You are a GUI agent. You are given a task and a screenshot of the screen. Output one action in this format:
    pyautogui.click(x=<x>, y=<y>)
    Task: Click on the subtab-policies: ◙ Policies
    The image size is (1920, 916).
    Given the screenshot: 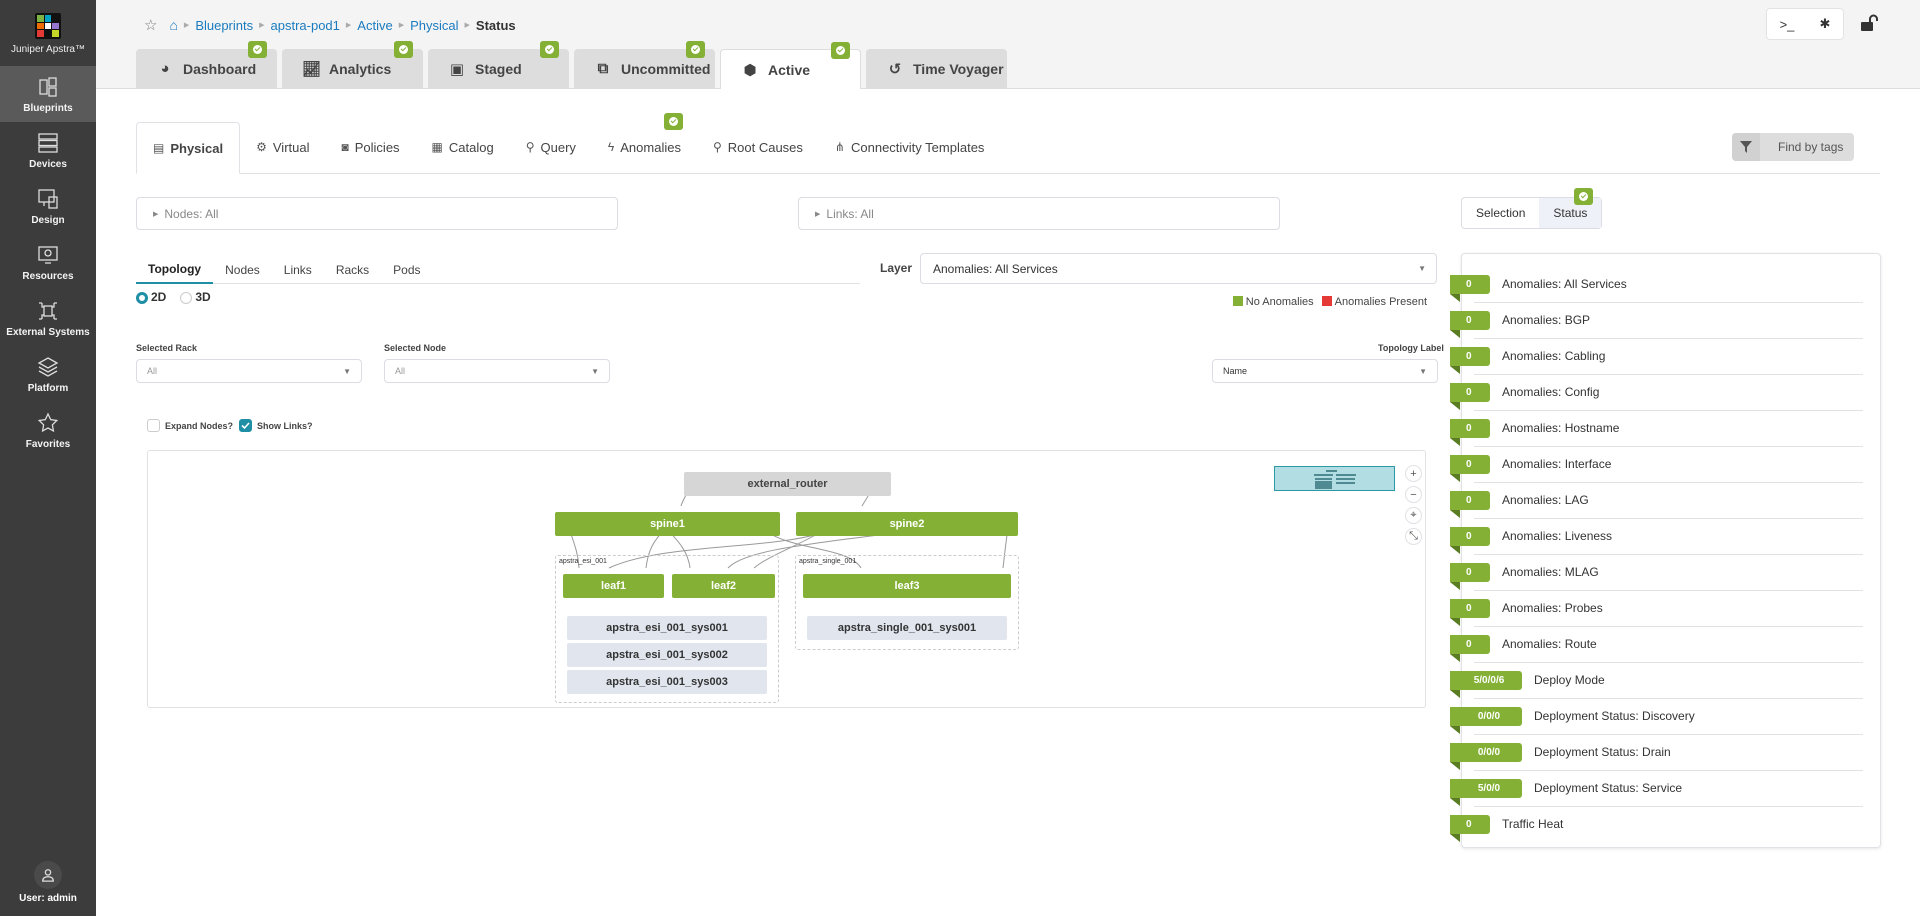 What is the action you would take?
    pyautogui.click(x=371, y=147)
    